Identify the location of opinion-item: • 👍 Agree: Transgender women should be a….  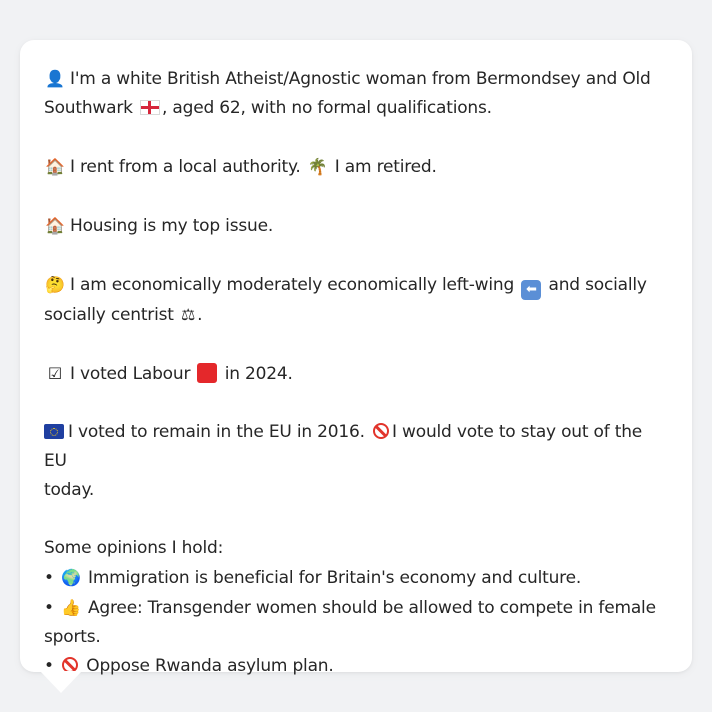
(356, 608).